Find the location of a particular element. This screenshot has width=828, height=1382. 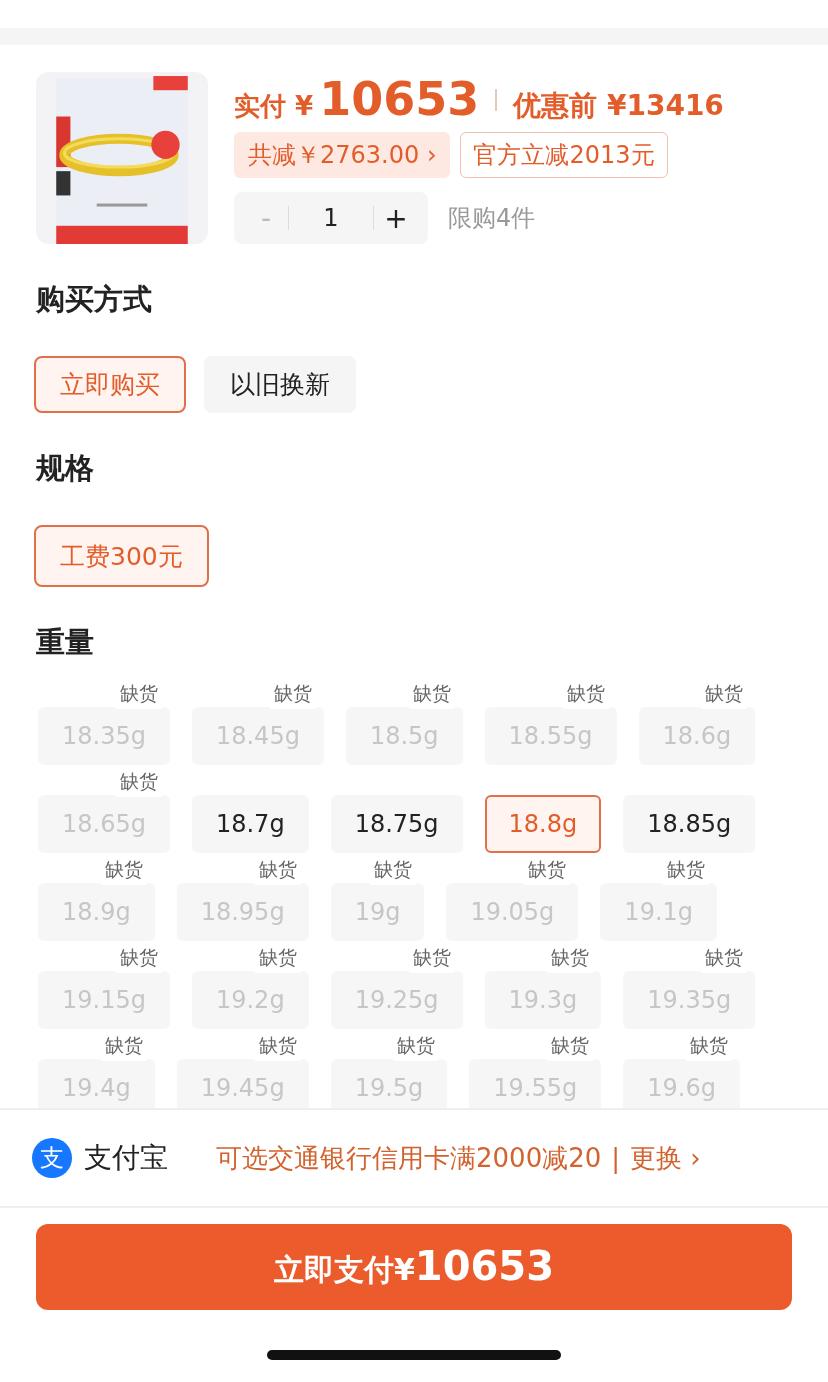

purchase-option: 以旧换新 is located at coordinates (280, 384).